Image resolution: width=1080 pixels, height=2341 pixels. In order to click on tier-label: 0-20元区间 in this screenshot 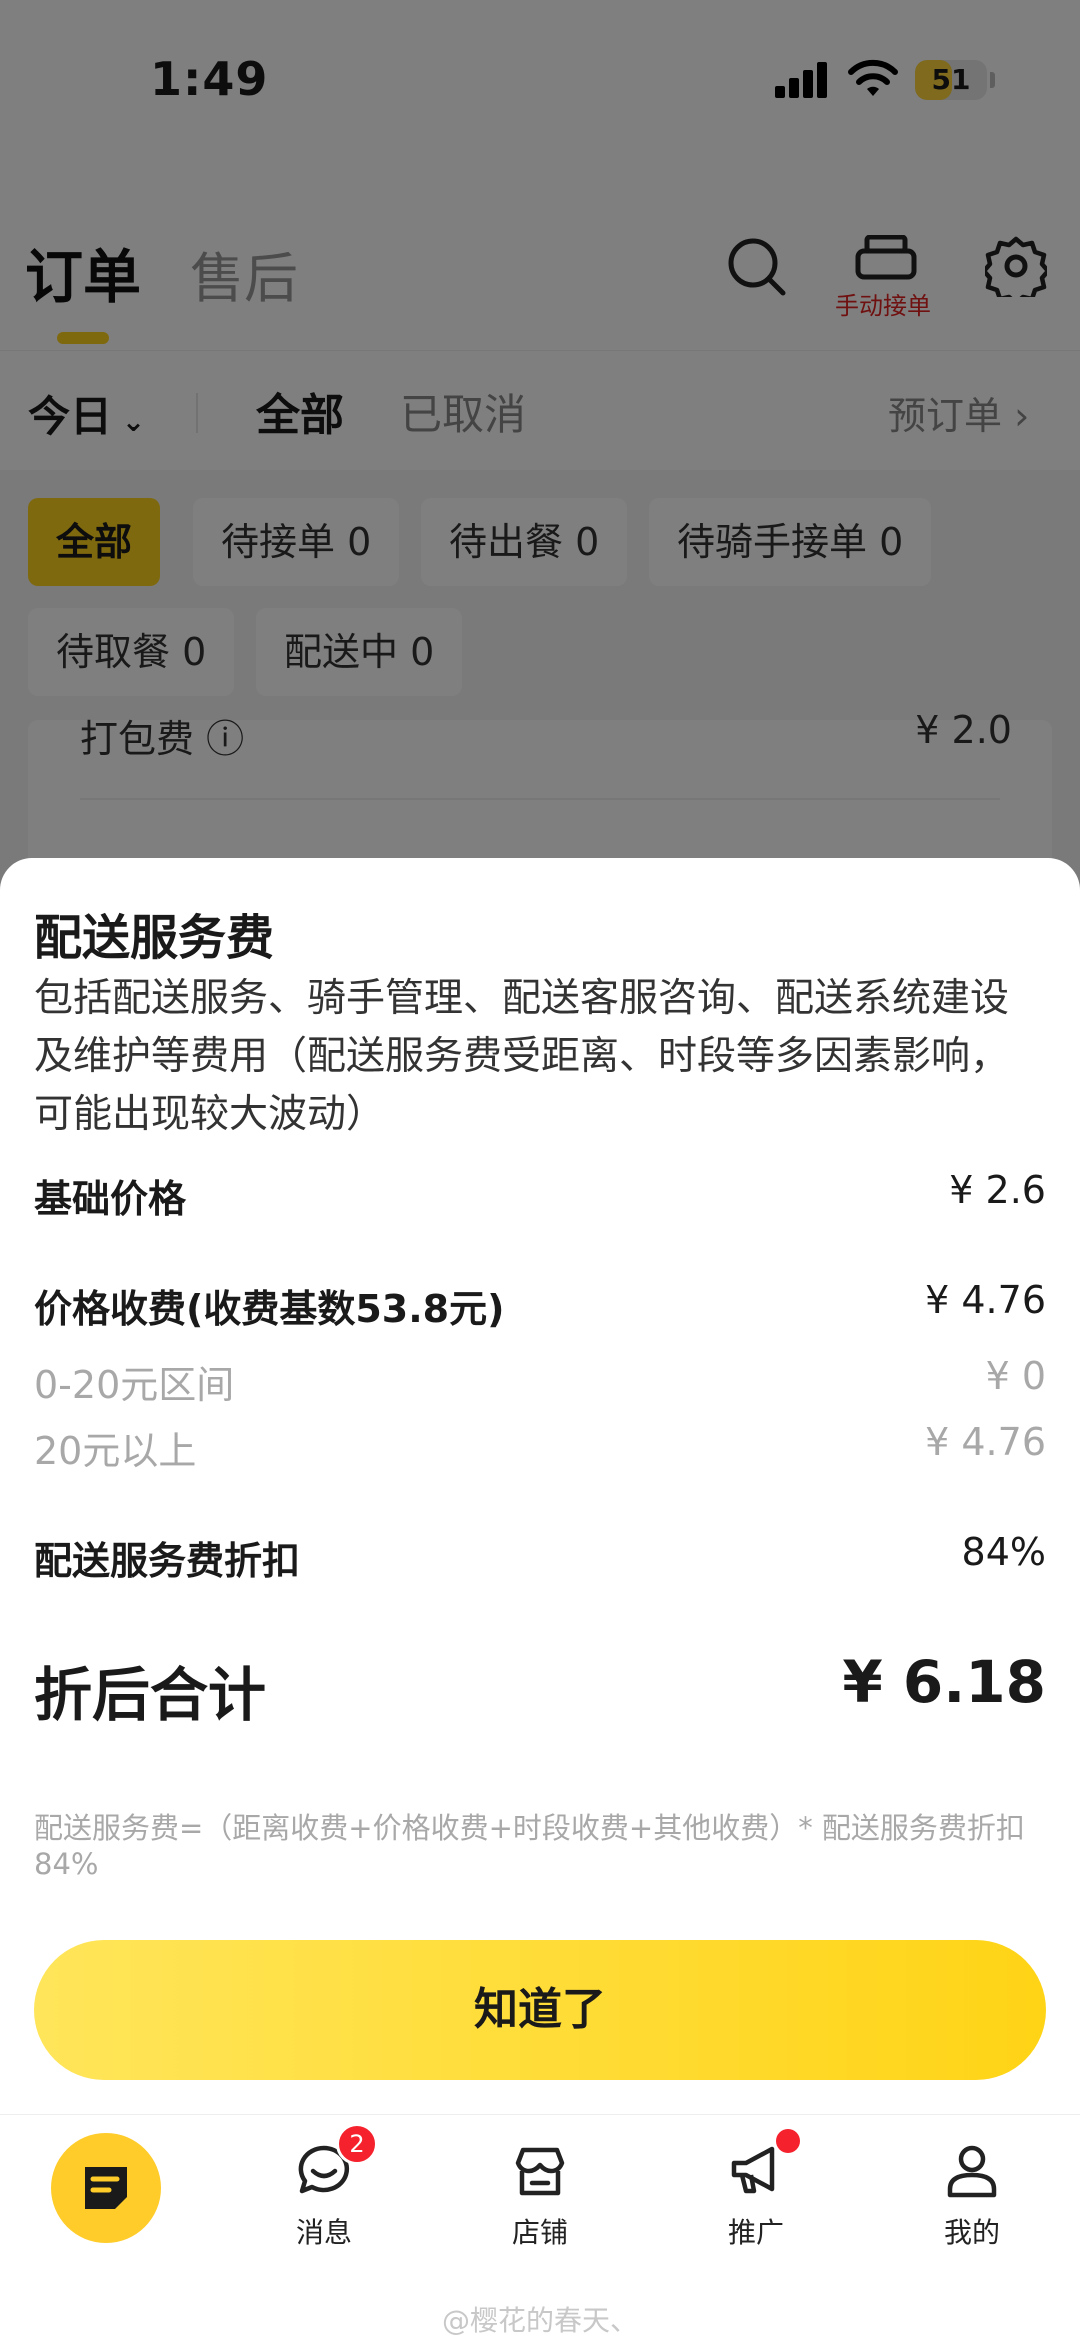, I will do `click(134, 1385)`.